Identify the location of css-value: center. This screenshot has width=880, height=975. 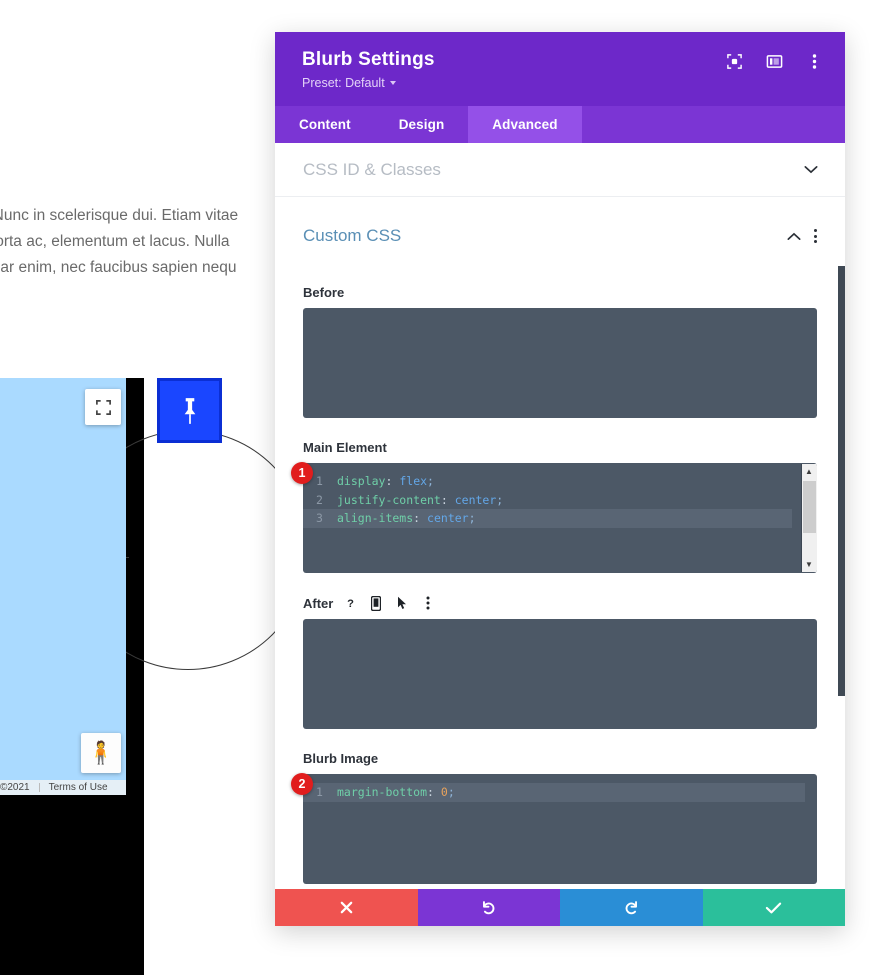
(448, 518).